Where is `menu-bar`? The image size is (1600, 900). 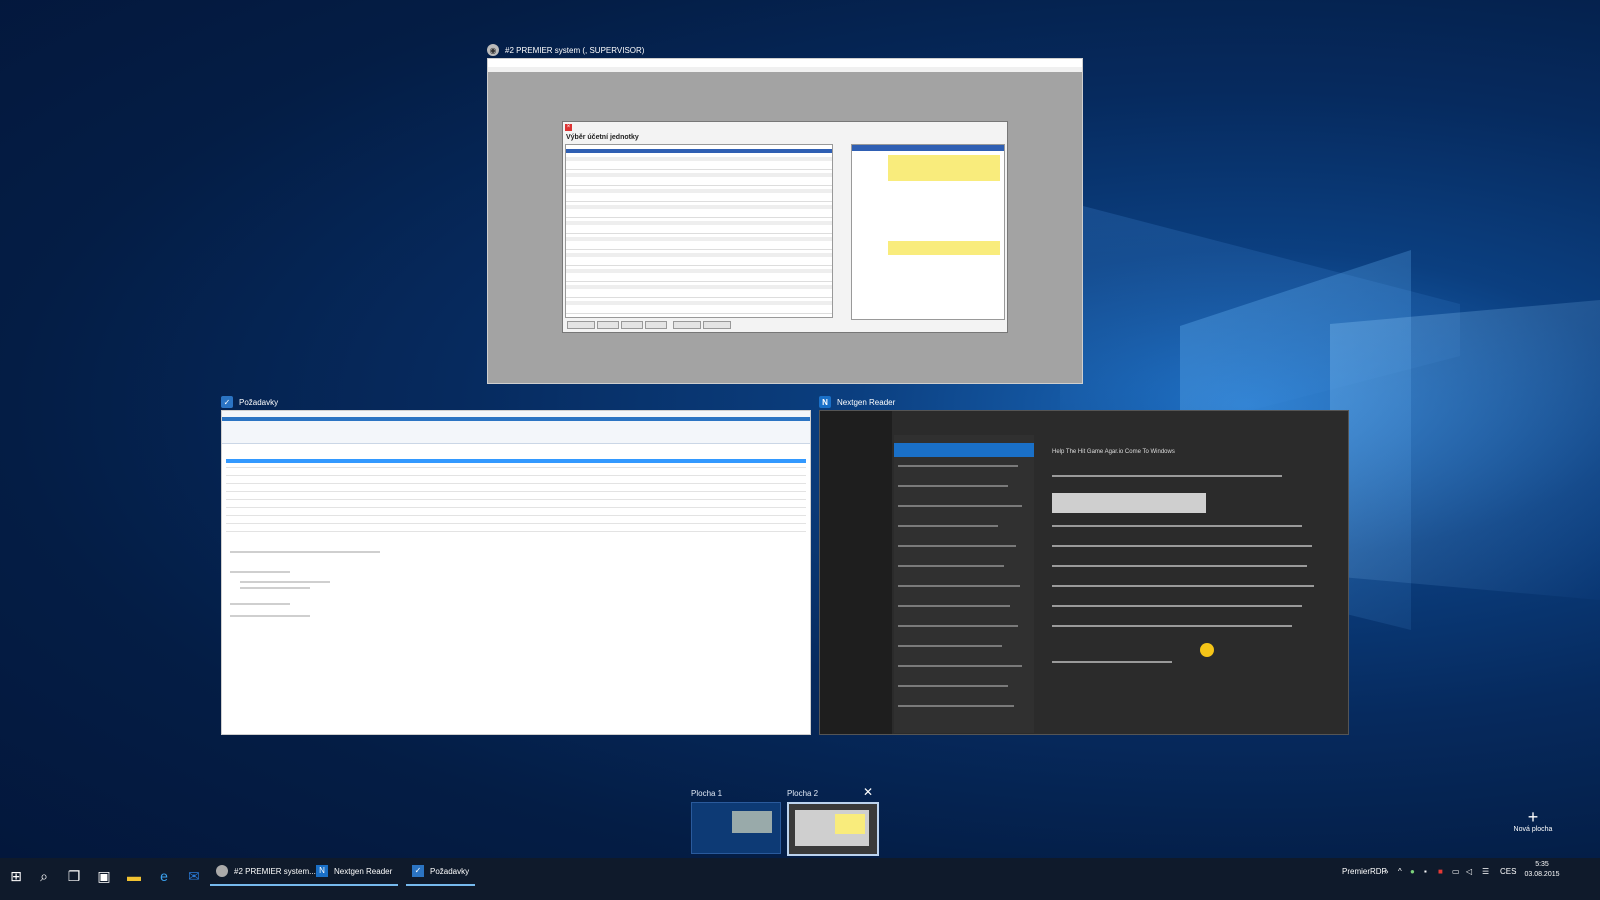
menu-bar is located at coordinates (785, 69).